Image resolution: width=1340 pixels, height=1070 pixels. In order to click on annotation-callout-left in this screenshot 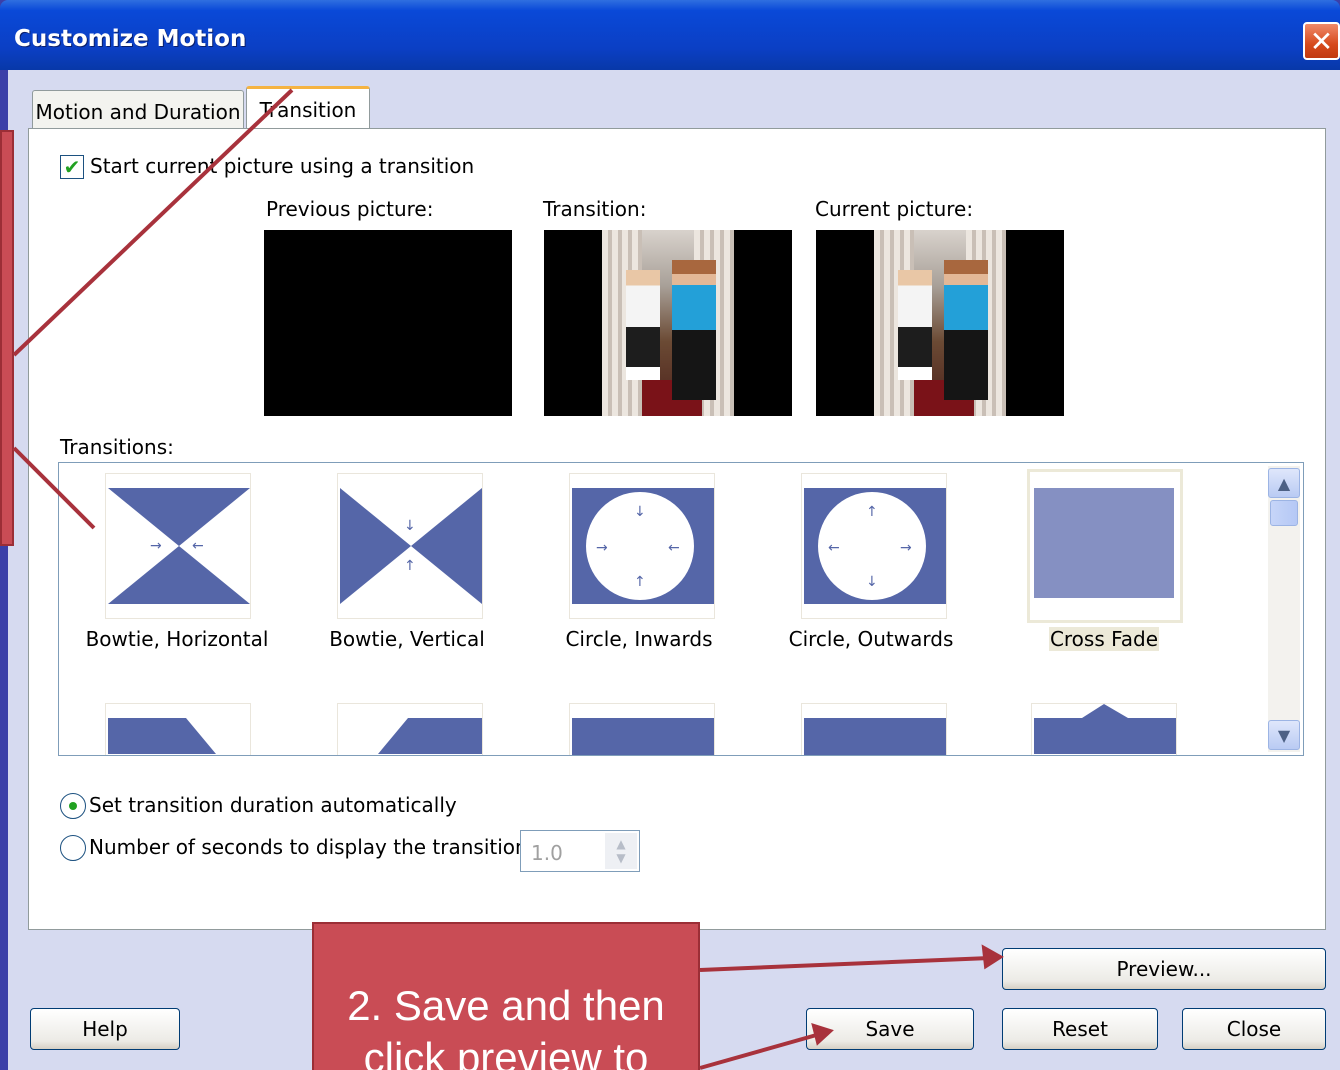, I will do `click(7, 338)`.